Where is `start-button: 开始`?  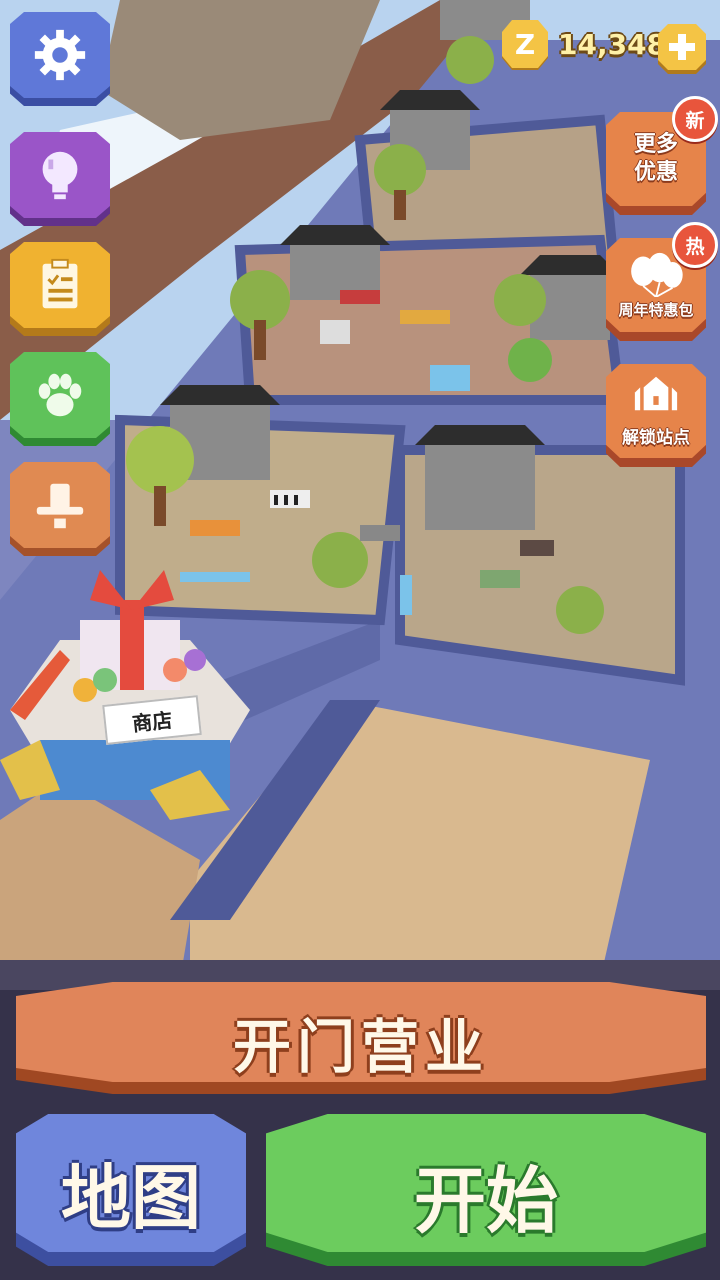 start-button: 开始 is located at coordinates (486, 1190).